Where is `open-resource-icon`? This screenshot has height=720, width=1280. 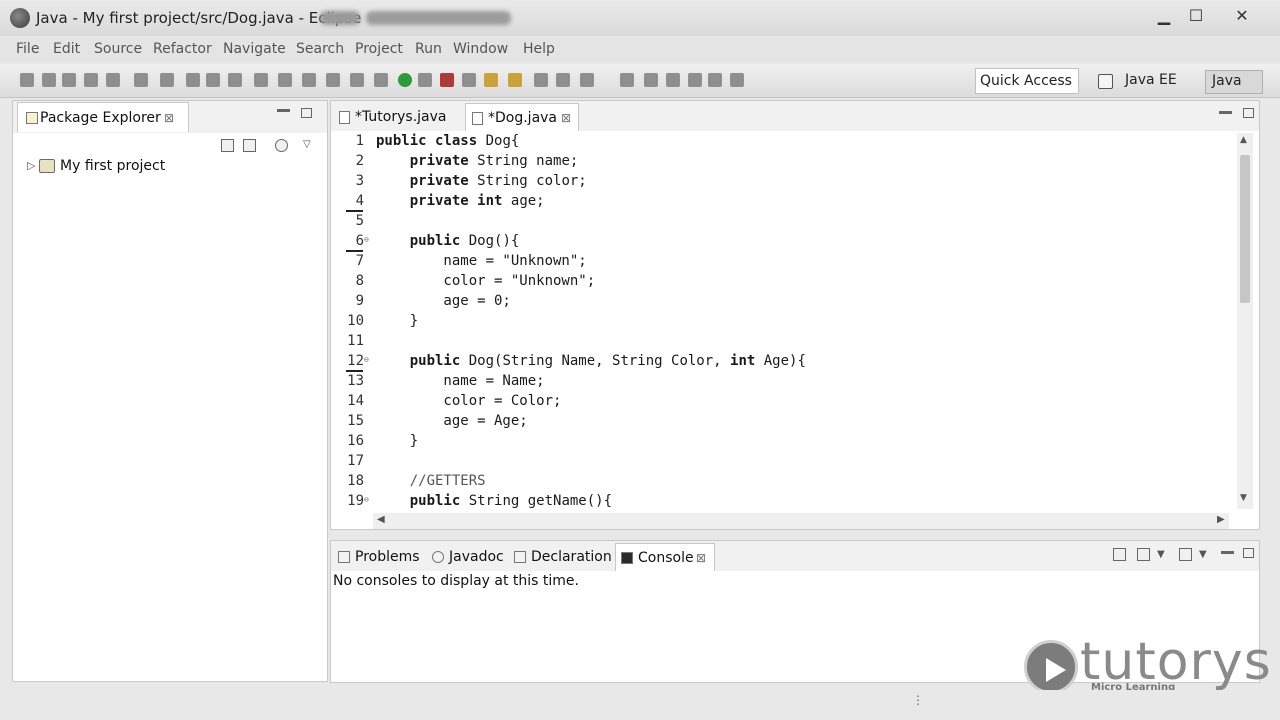 open-resource-icon is located at coordinates (515, 80).